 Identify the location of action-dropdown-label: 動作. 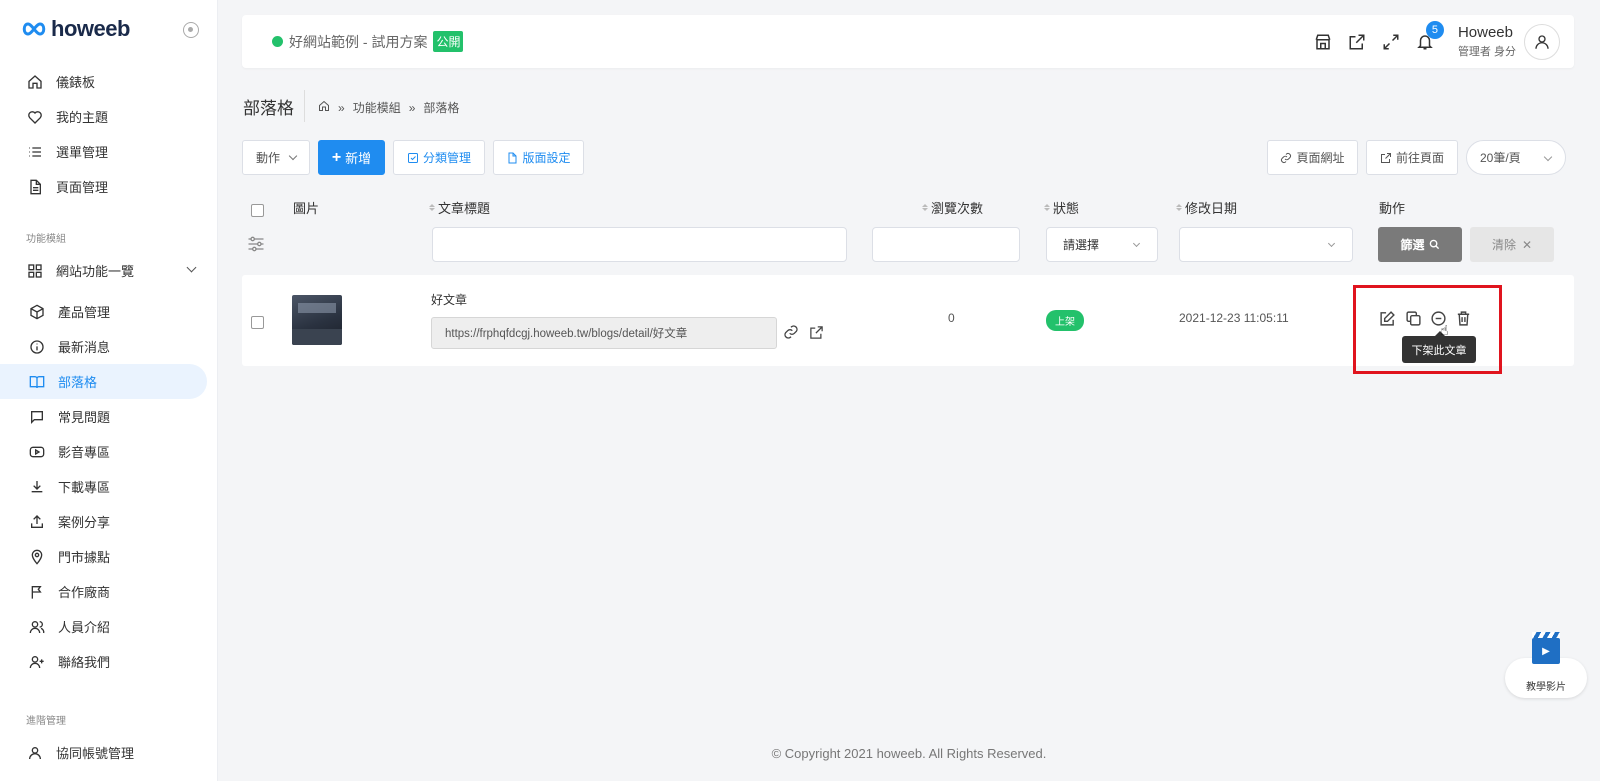
(267, 158).